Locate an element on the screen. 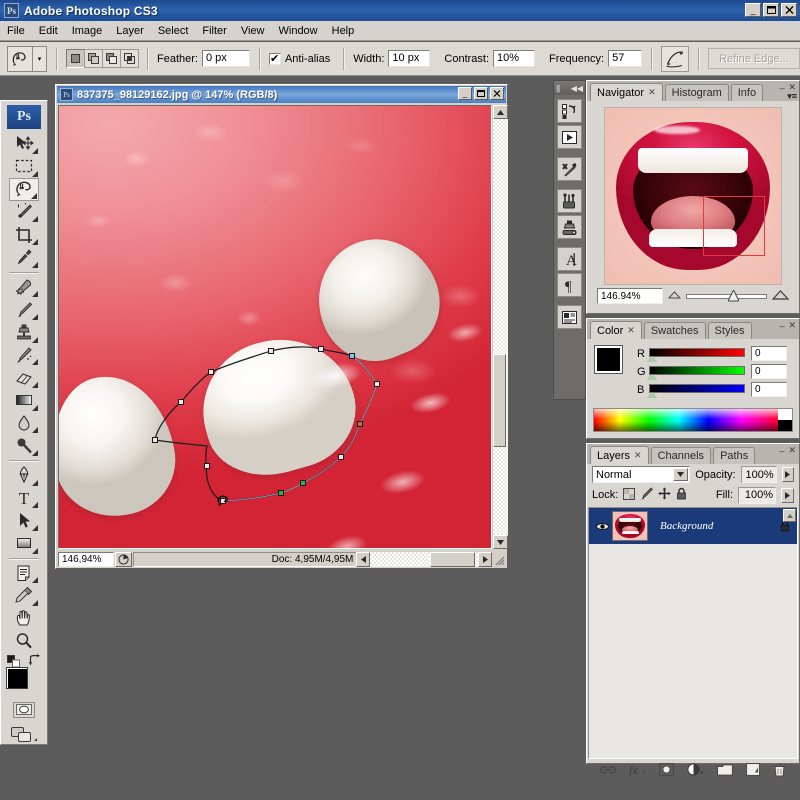 The image size is (800, 800). tool-pen is located at coordinates (24, 475).